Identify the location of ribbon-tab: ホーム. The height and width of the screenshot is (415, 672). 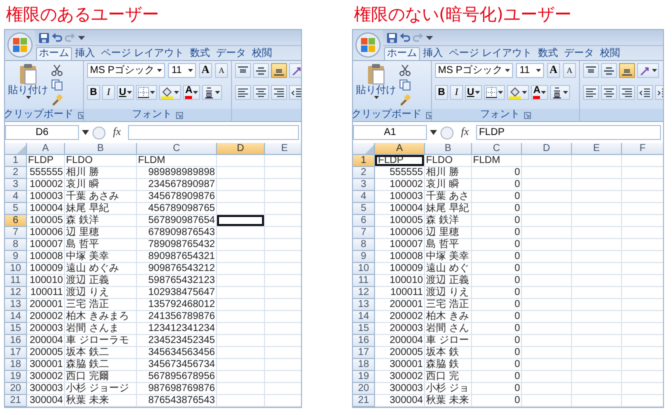
(54, 53).